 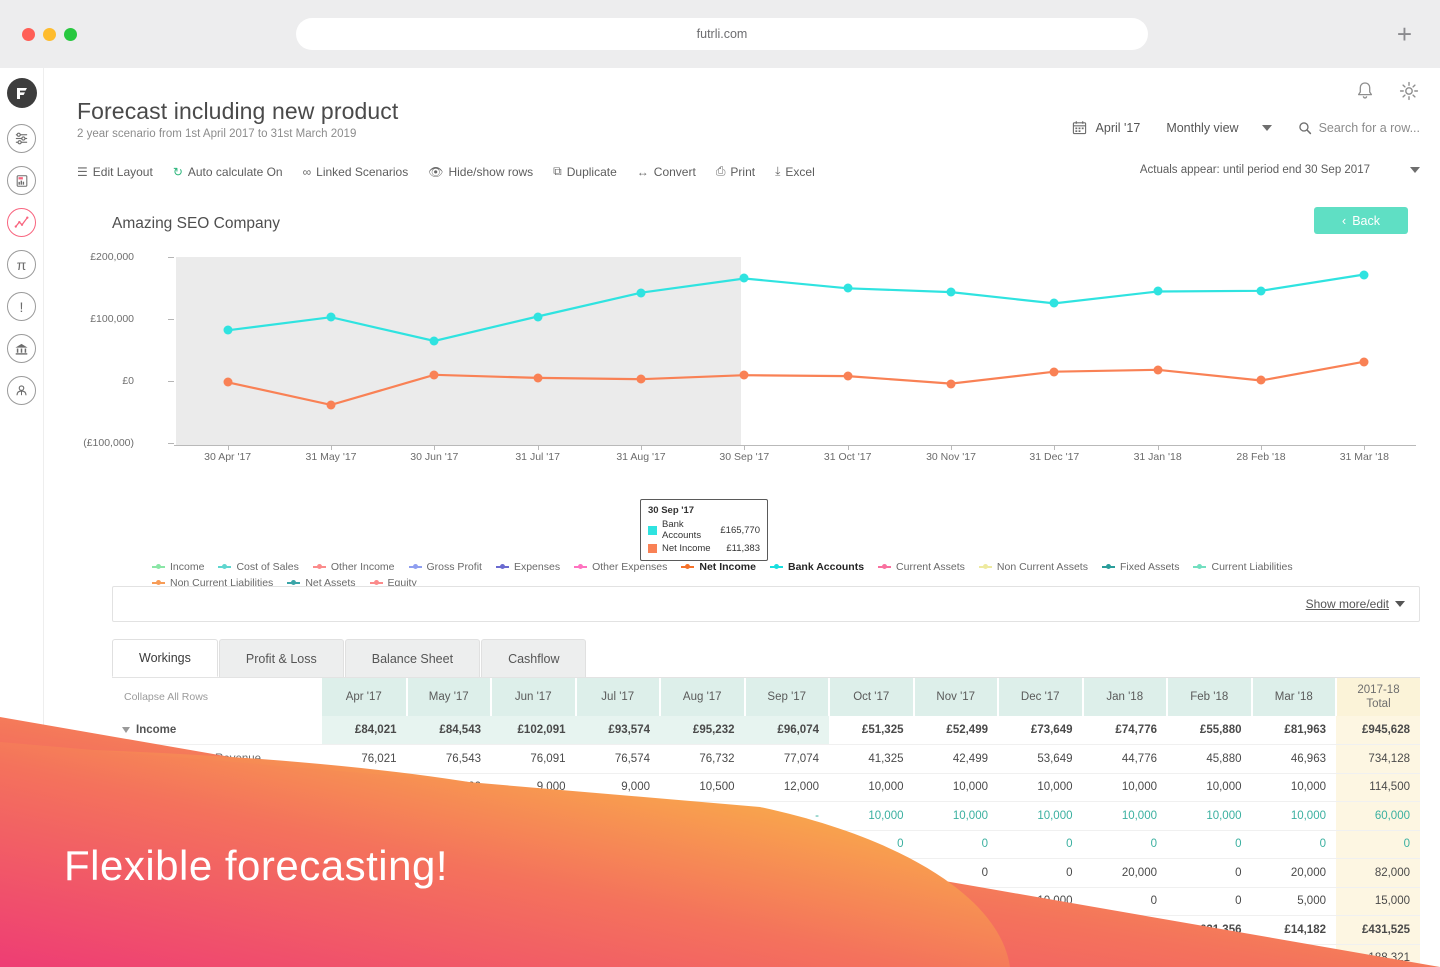 I want to click on cell-8-5: 19,886, so click(x=786, y=955).